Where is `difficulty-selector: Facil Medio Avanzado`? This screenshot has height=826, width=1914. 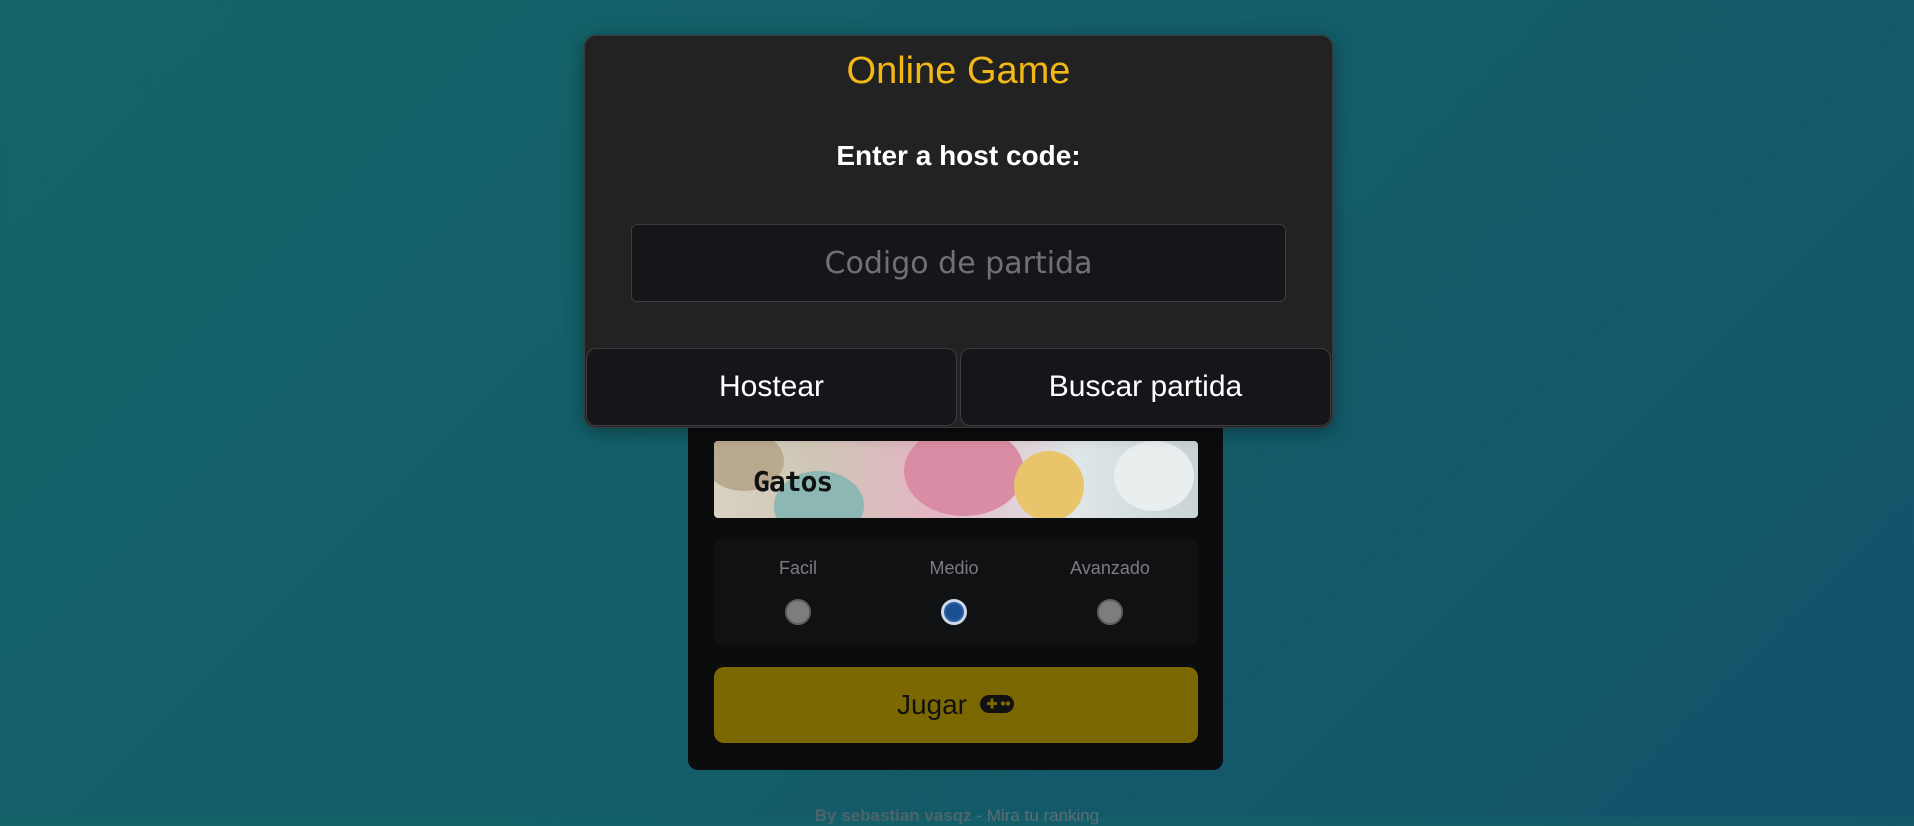
difficulty-selector: Facil Medio Avanzado is located at coordinates (956, 592).